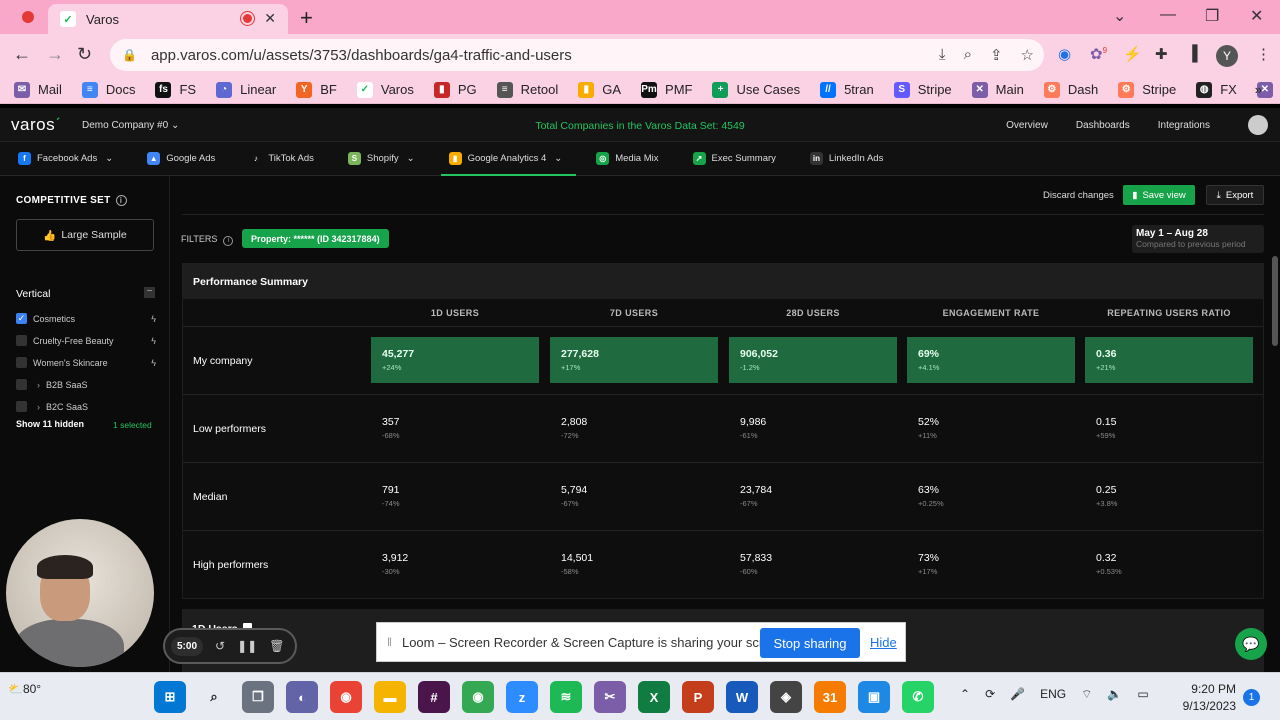  What do you see at coordinates (1017, 694) in the screenshot?
I see `microphone-icon: 🎤` at bounding box center [1017, 694].